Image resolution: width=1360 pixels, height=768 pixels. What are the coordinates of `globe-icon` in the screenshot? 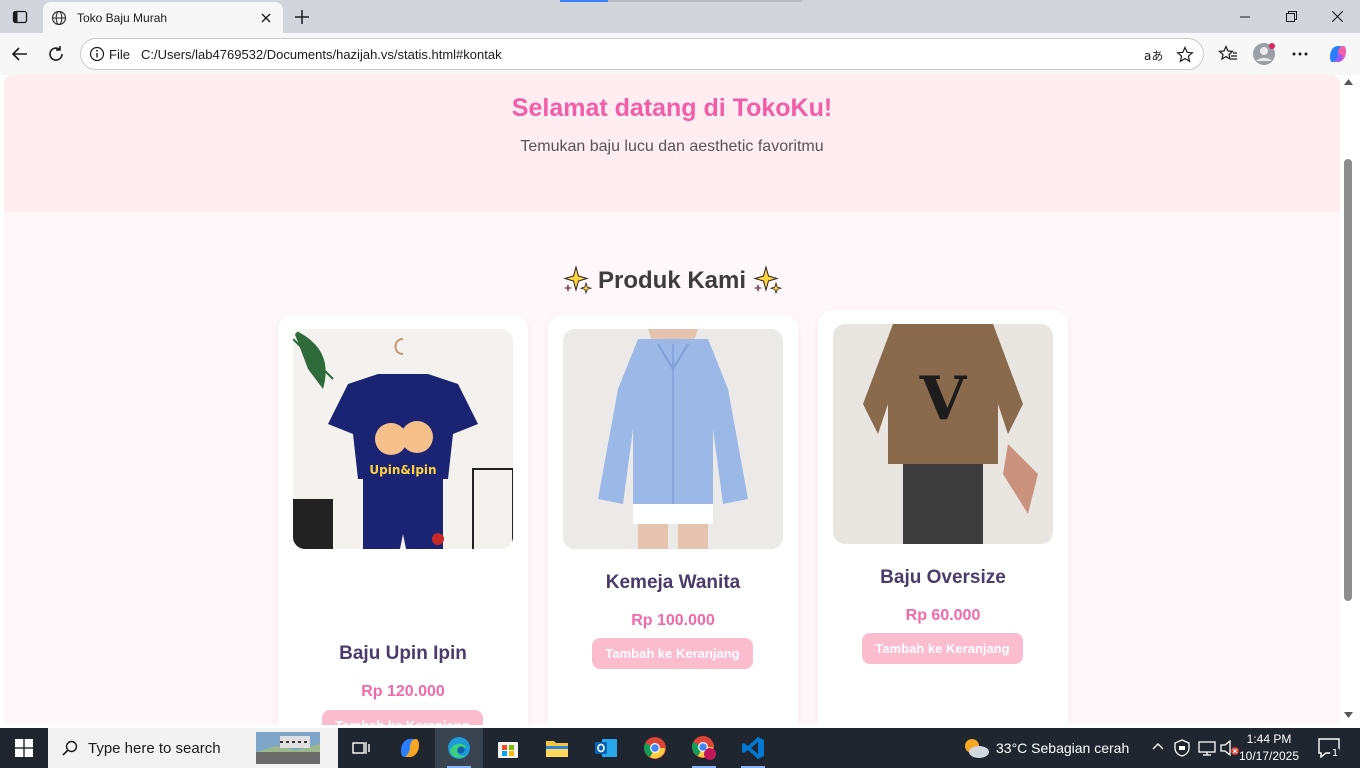 It's located at (59, 18).